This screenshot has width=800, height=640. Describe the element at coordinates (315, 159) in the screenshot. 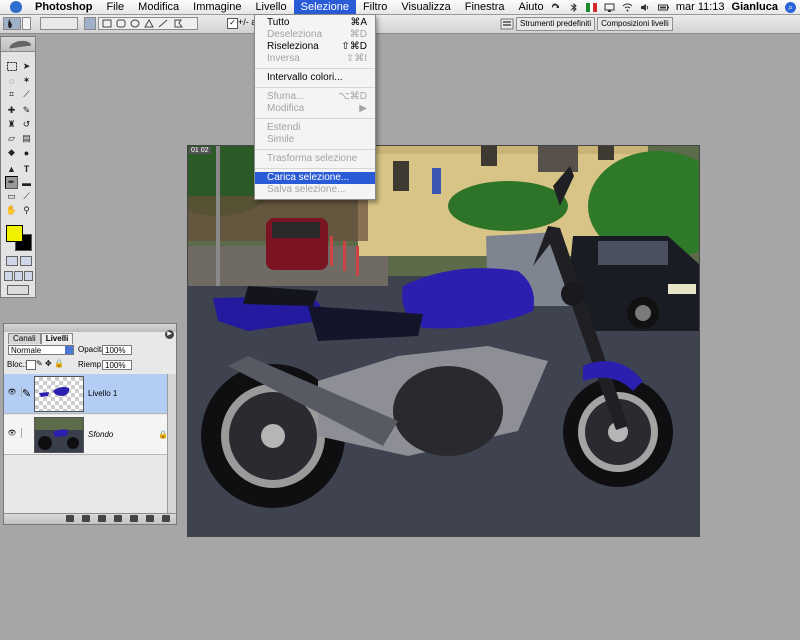

I see `menu-item-trasforma-selezione: Trasforma selezione` at that location.